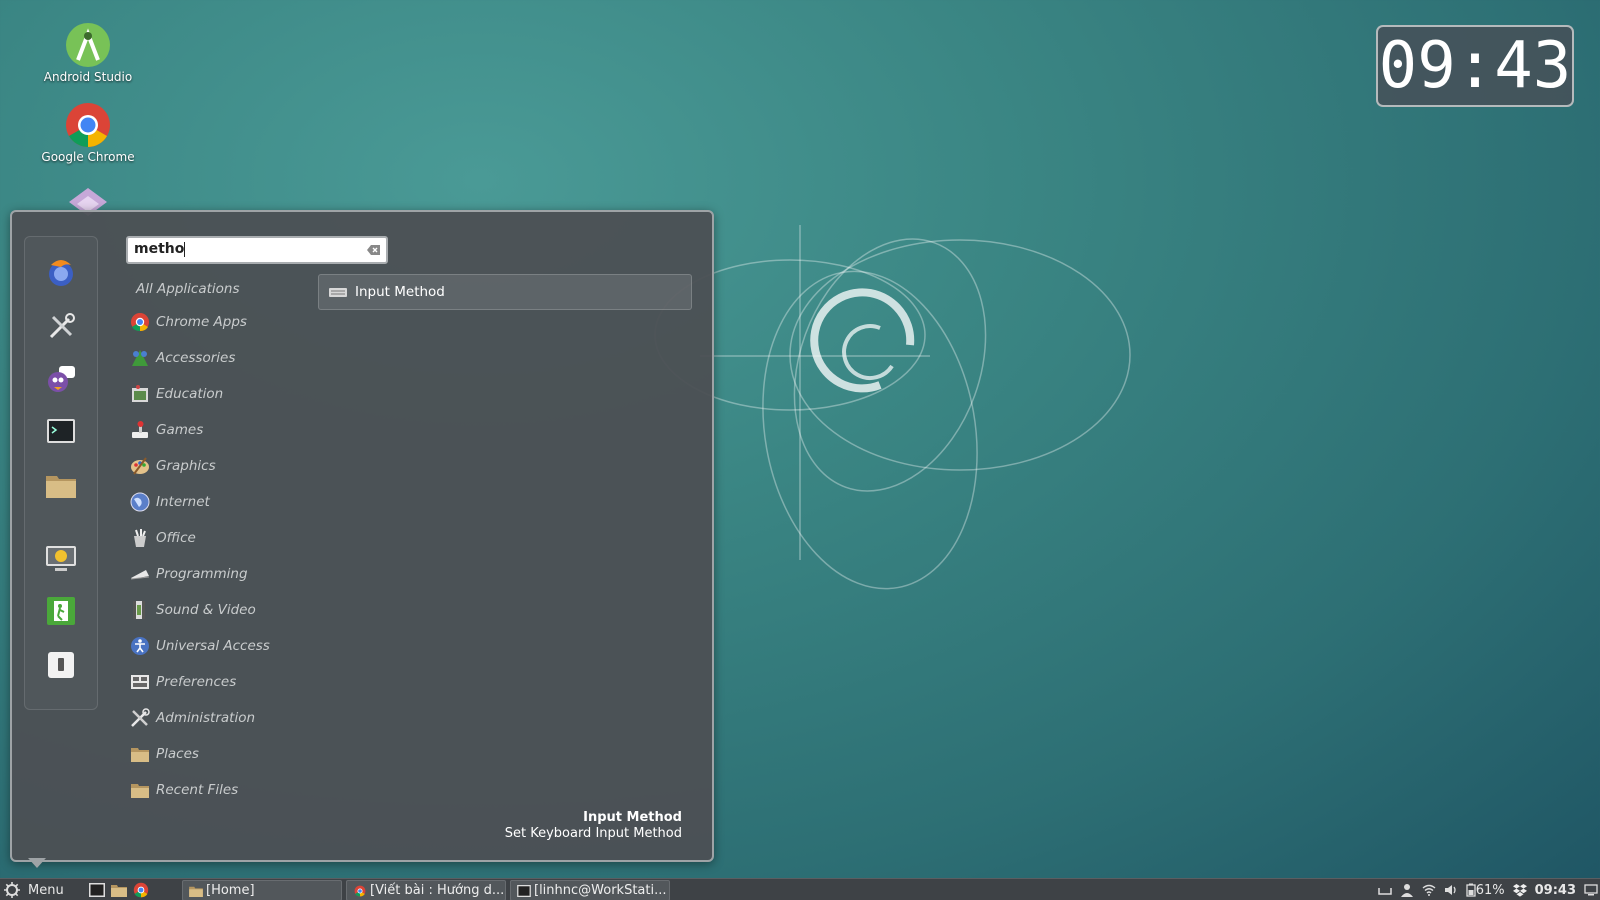 The width and height of the screenshot is (1600, 900). I want to click on app-description: Input Method Set Keyboard Input Method, so click(593, 826).